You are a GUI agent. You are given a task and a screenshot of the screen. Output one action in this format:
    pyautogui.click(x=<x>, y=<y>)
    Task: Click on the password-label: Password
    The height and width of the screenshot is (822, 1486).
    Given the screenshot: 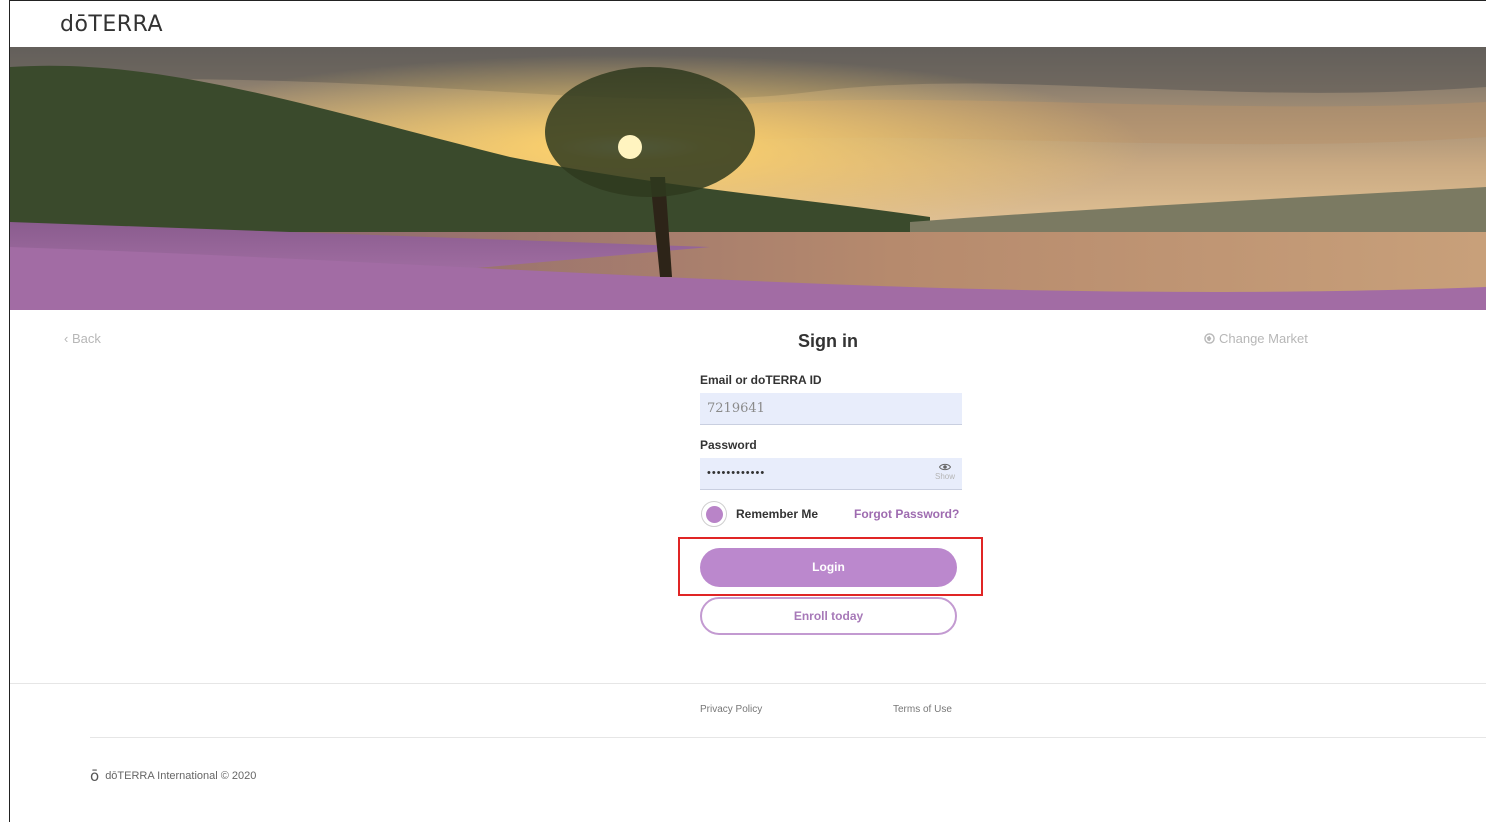 What is the action you would take?
    pyautogui.click(x=728, y=445)
    